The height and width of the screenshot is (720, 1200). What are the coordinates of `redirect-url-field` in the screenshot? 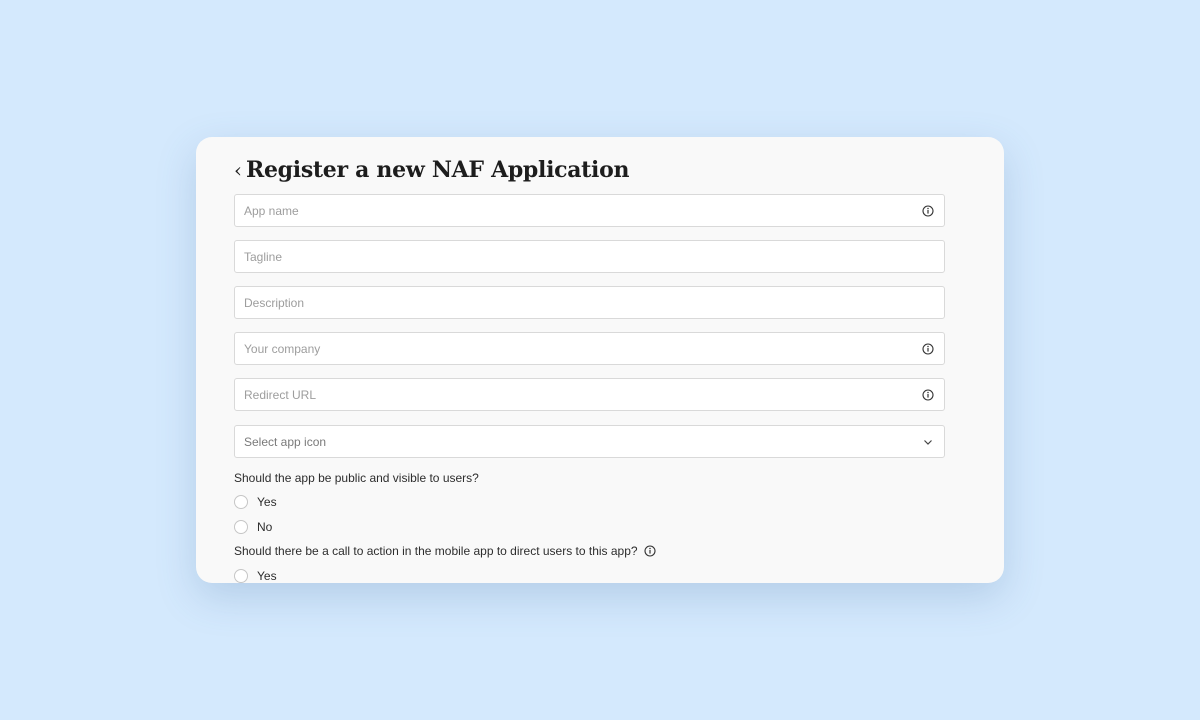 It's located at (589, 394).